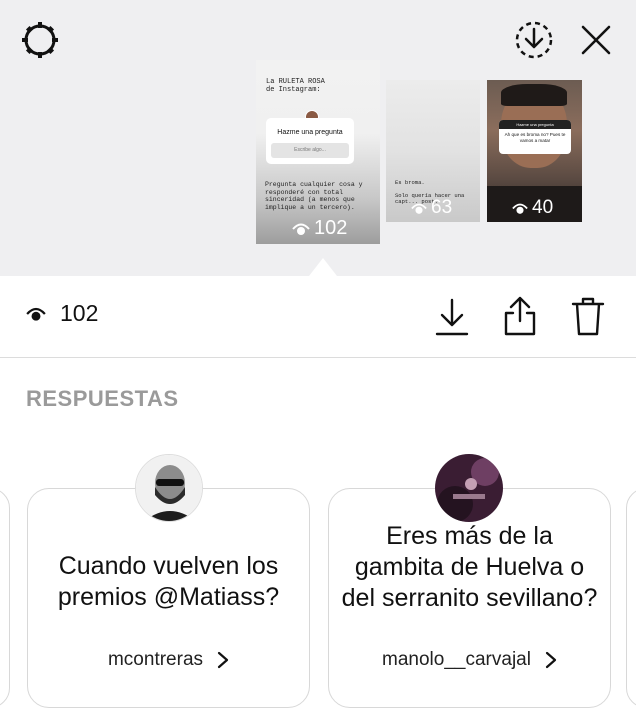  I want to click on story-views-count: 63, so click(442, 207).